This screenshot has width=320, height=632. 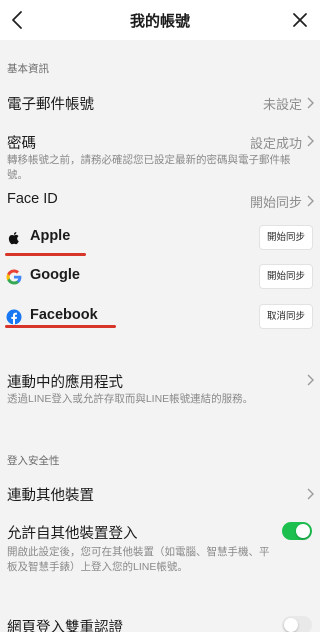 I want to click on page-title: 我的帳號, so click(x=159, y=21).